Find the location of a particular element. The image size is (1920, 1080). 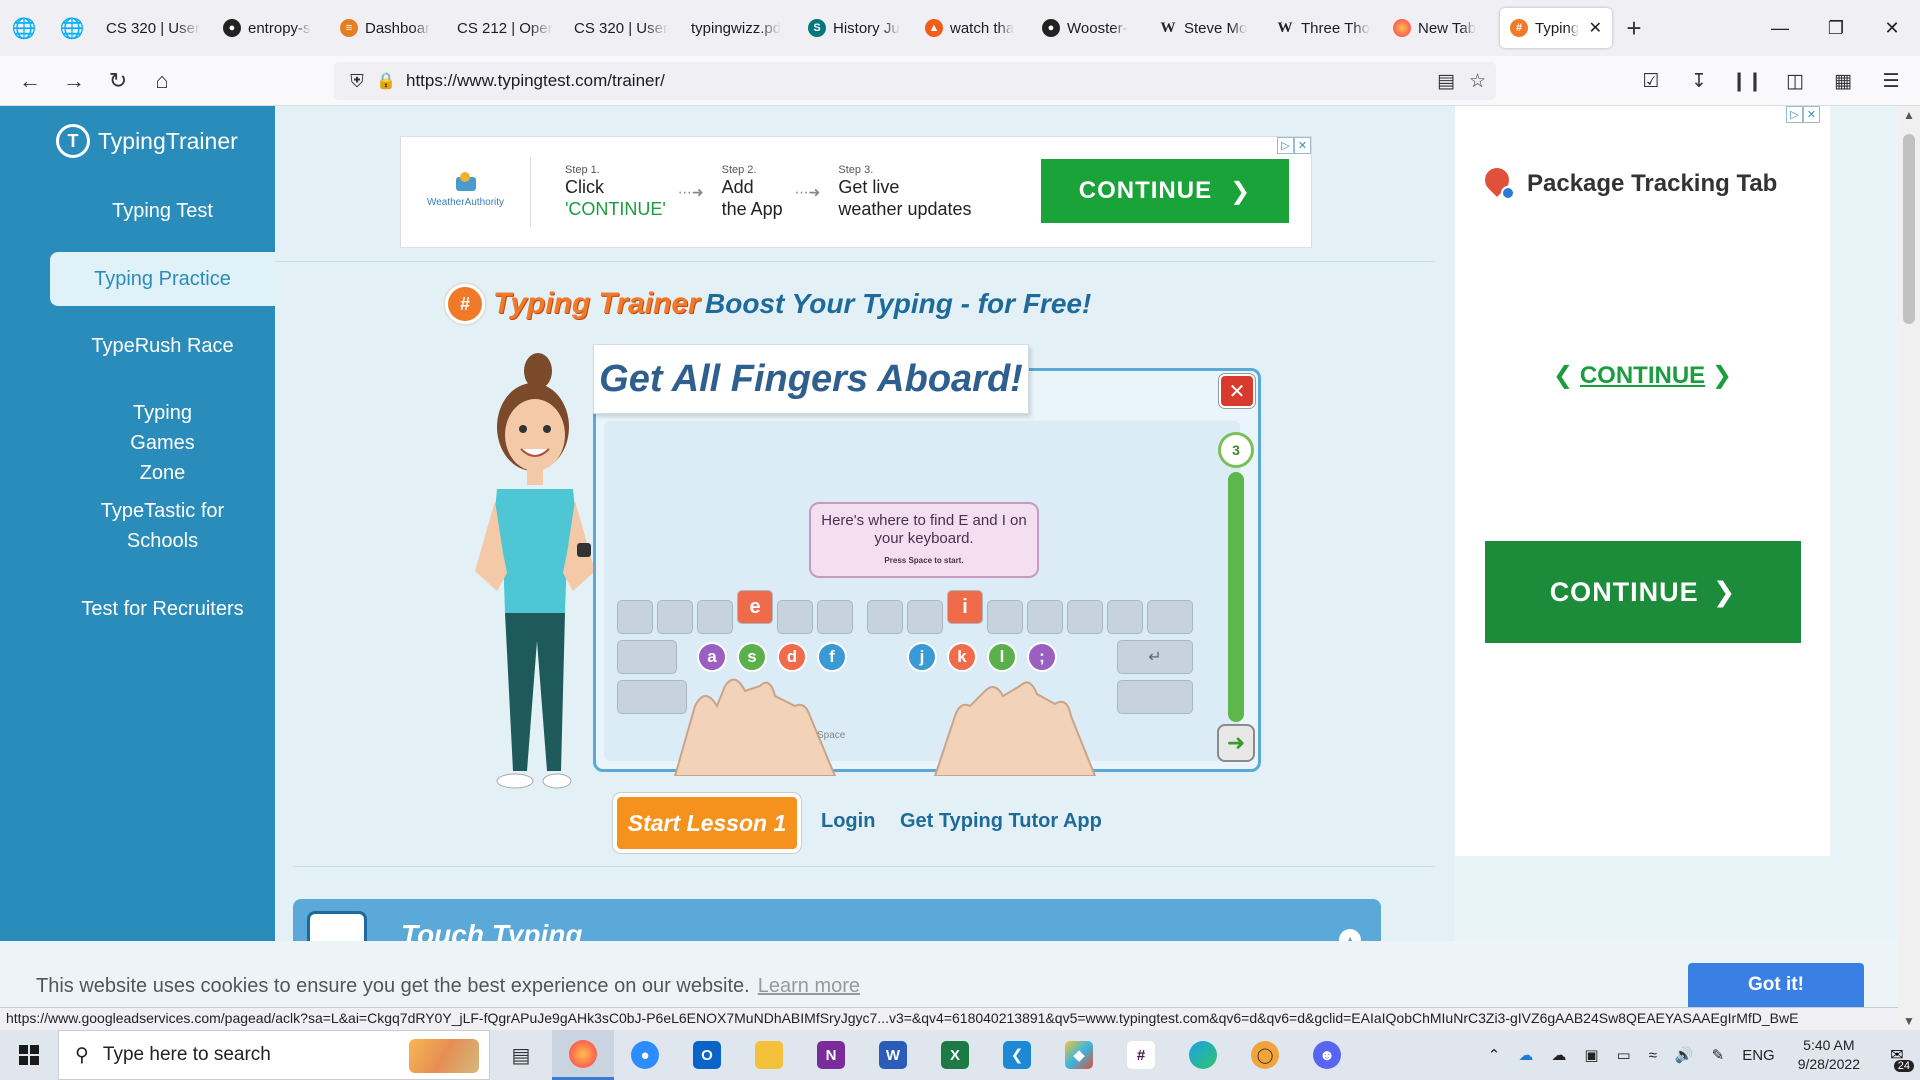

new-tab-button: + is located at coordinates (1634, 28).